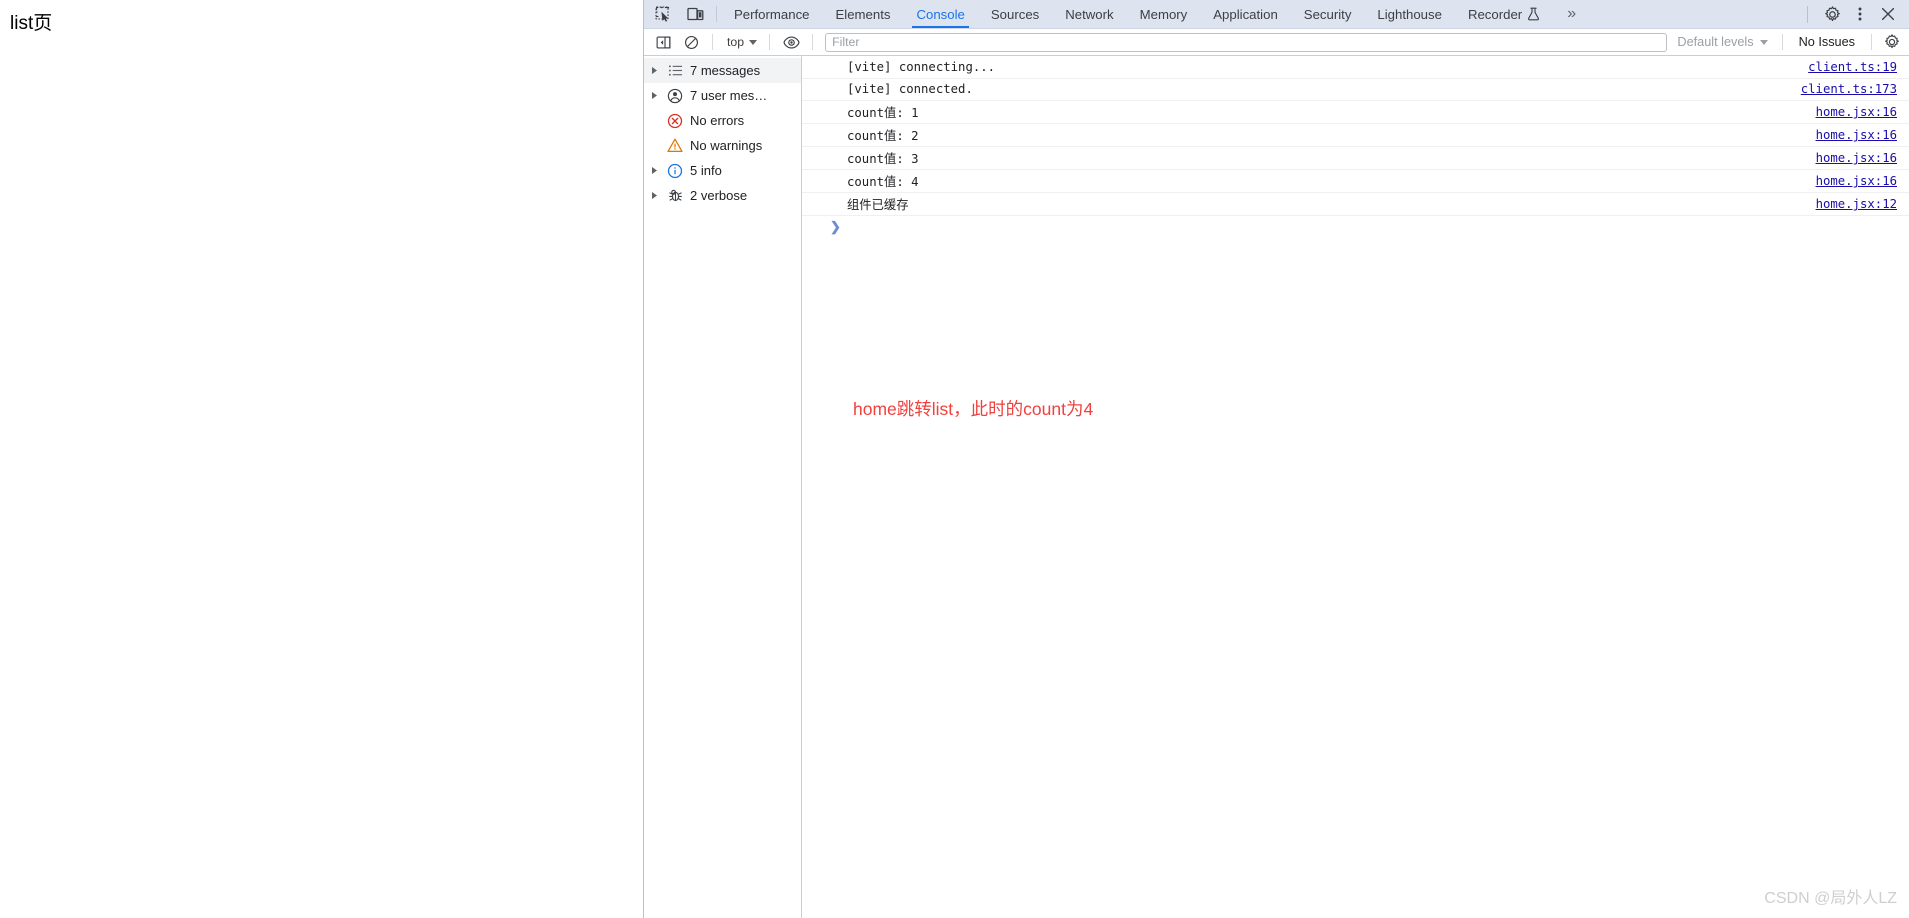 This screenshot has width=1909, height=918. I want to click on tab-recorder-label: Recorder, so click(1495, 14).